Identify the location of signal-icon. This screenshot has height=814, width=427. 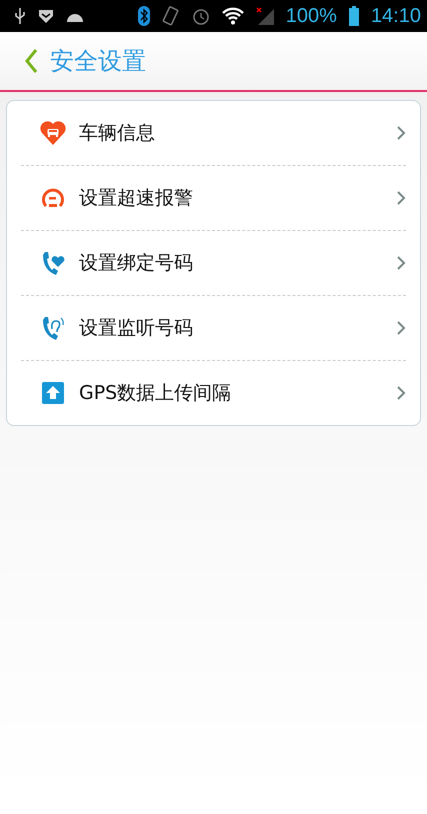
(265, 16).